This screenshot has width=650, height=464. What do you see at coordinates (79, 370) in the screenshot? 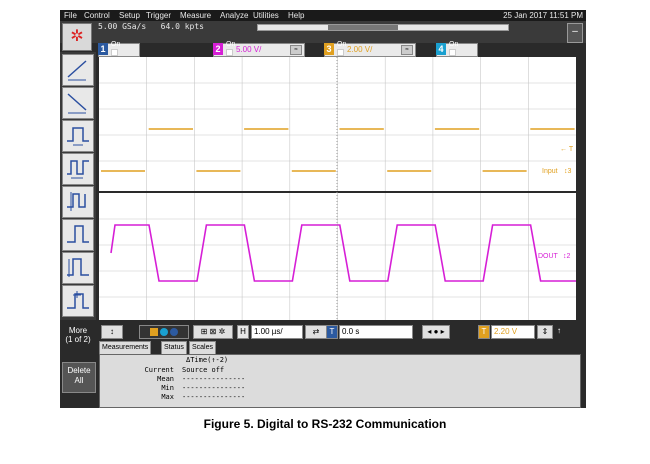
I see `delete-label: Delete` at bounding box center [79, 370].